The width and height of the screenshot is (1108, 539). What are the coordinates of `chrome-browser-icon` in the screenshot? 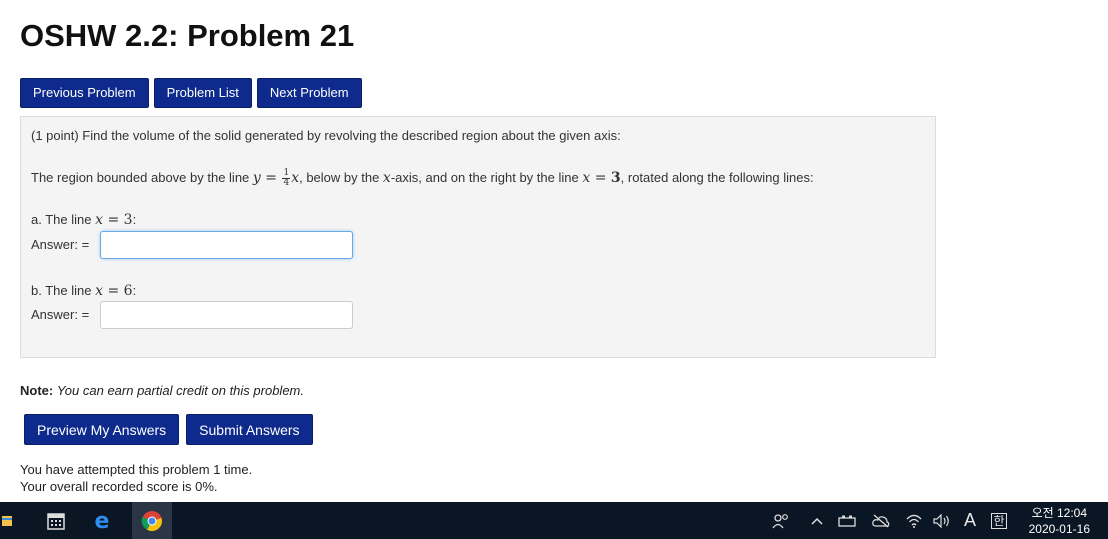 It's located at (152, 520).